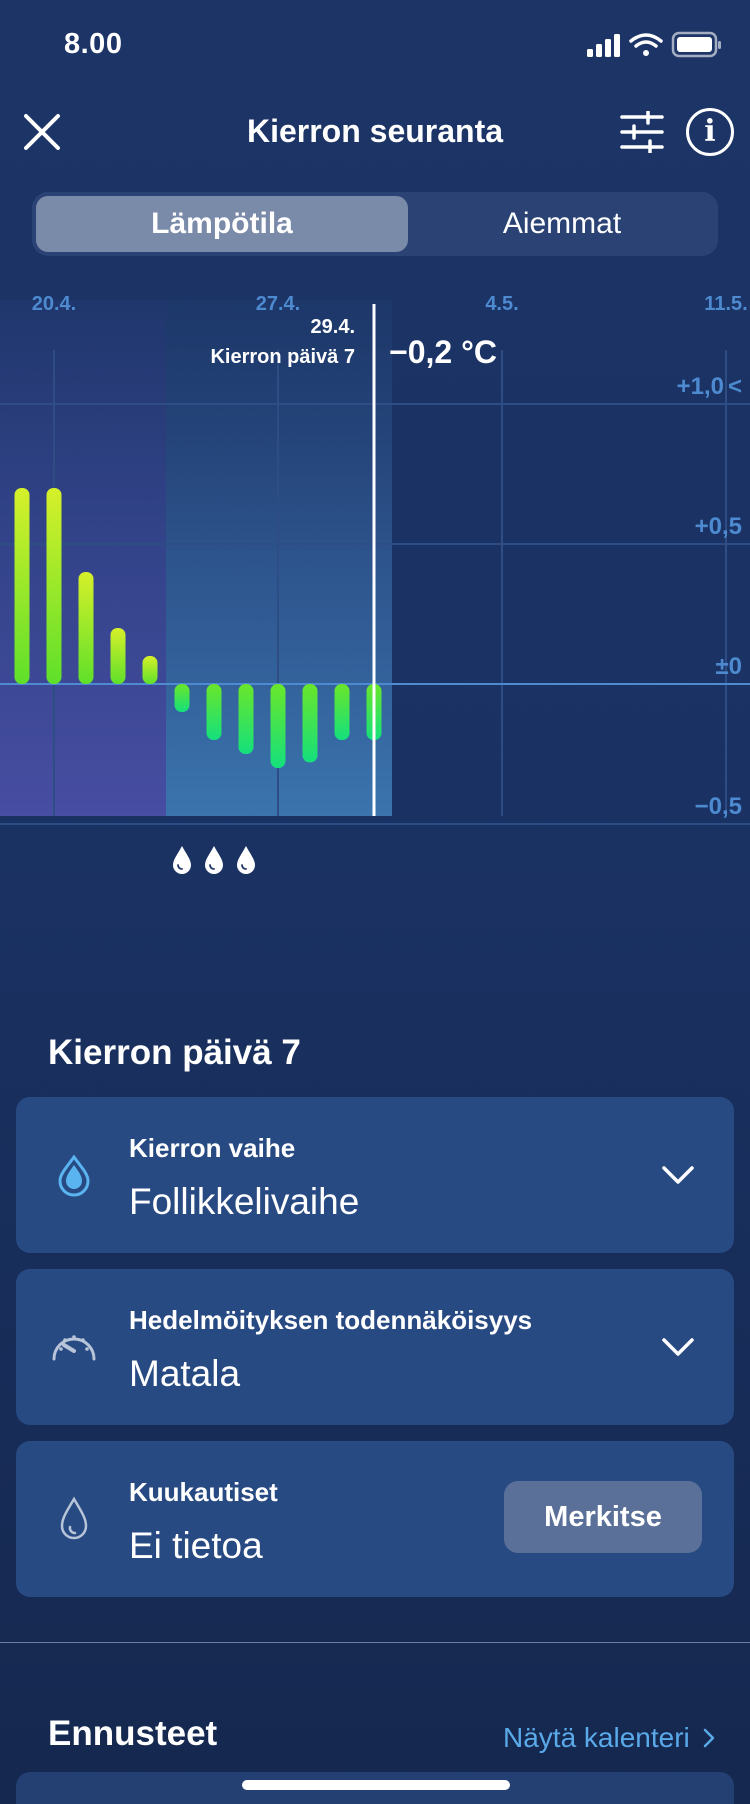 This screenshot has width=750, height=1804. I want to click on info-icon: i, so click(710, 131).